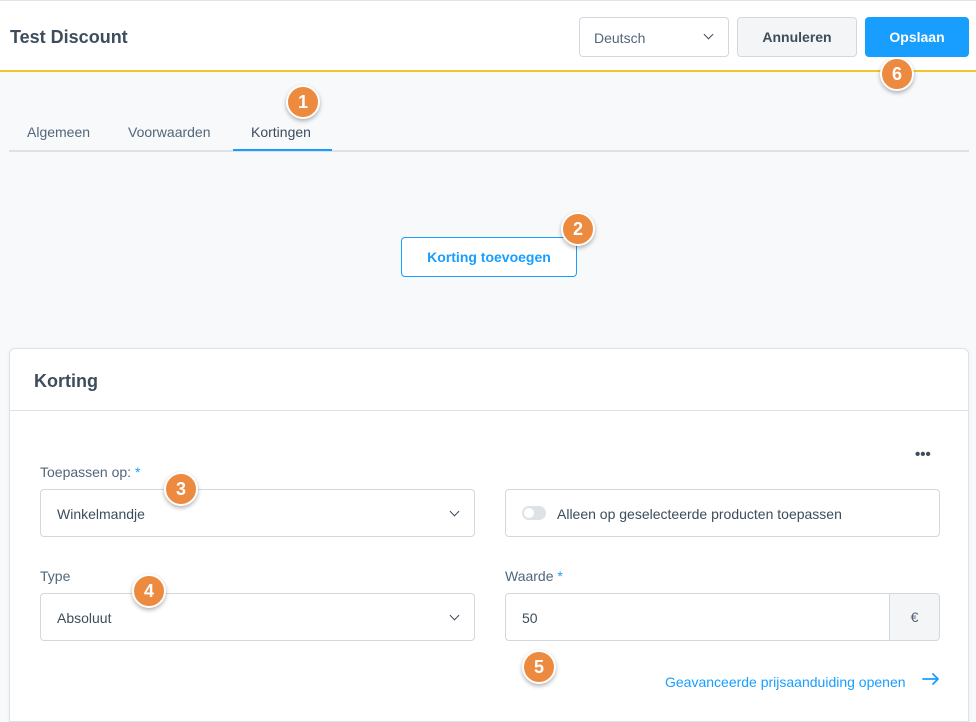 This screenshot has width=976, height=722. I want to click on tab-discounts: Kortingen, so click(281, 132).